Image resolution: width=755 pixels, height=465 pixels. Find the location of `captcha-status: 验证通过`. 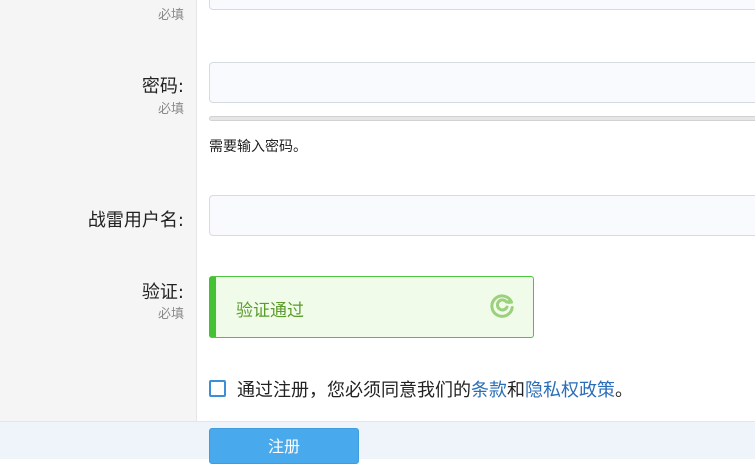

captcha-status: 验证通过 is located at coordinates (270, 311).